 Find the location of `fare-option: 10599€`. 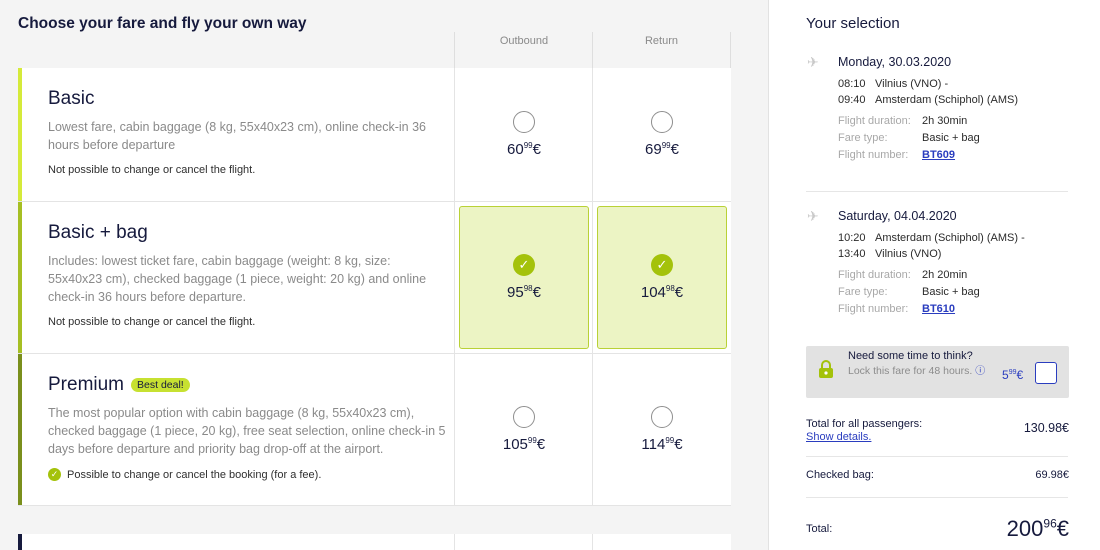

fare-option: 10599€ is located at coordinates (524, 429).